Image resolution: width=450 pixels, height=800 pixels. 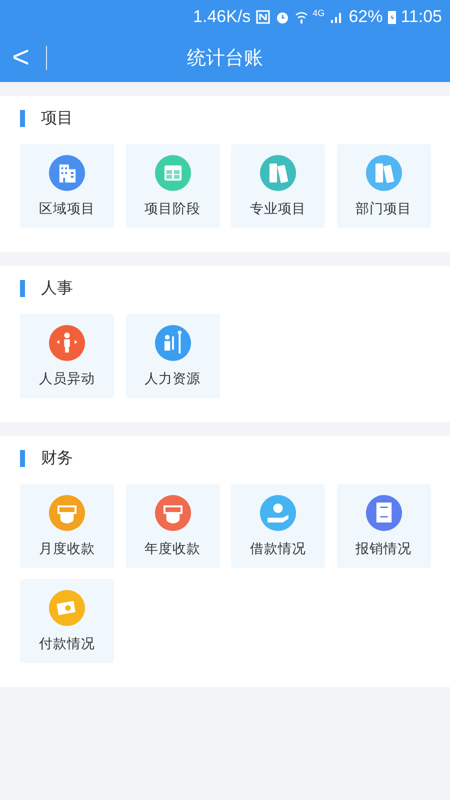 What do you see at coordinates (67, 608) in the screenshot?
I see `cash-icon` at bounding box center [67, 608].